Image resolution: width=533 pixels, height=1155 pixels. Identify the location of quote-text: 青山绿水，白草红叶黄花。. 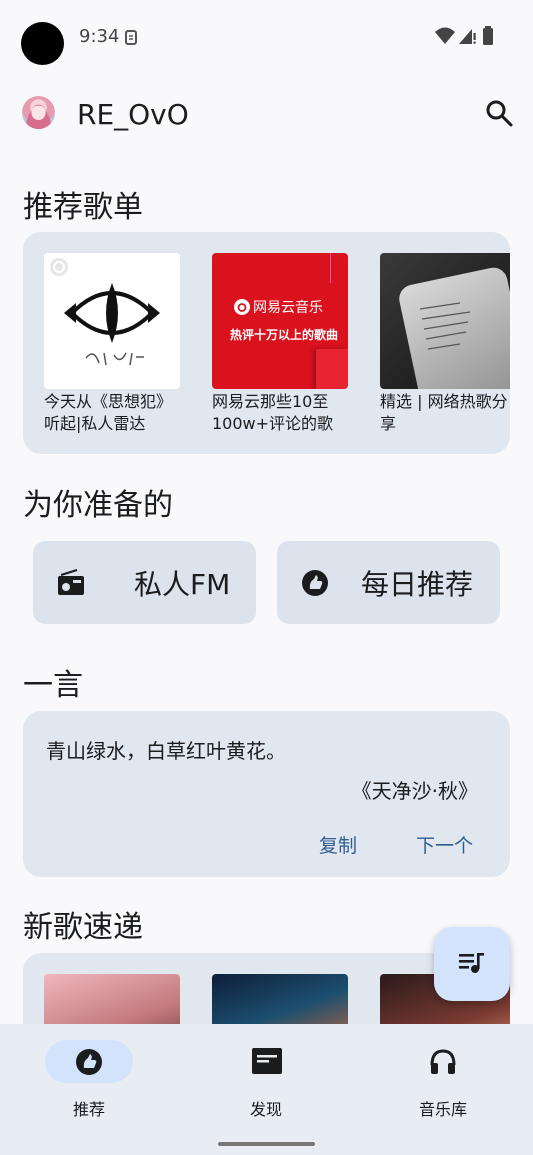
(166, 751).